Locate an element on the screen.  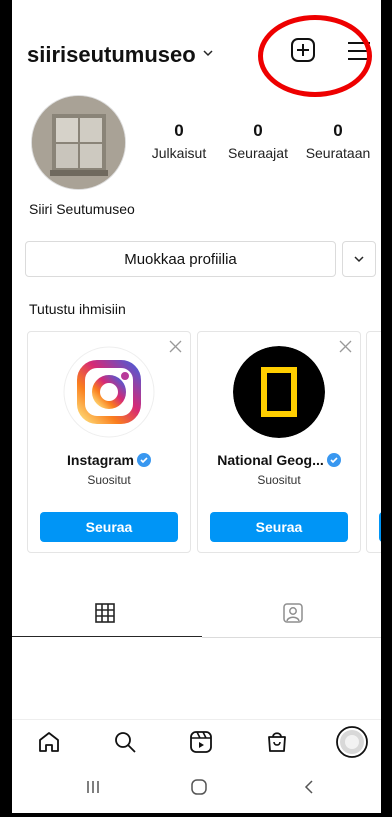
suggestion-card-partial is located at coordinates (373, 442).